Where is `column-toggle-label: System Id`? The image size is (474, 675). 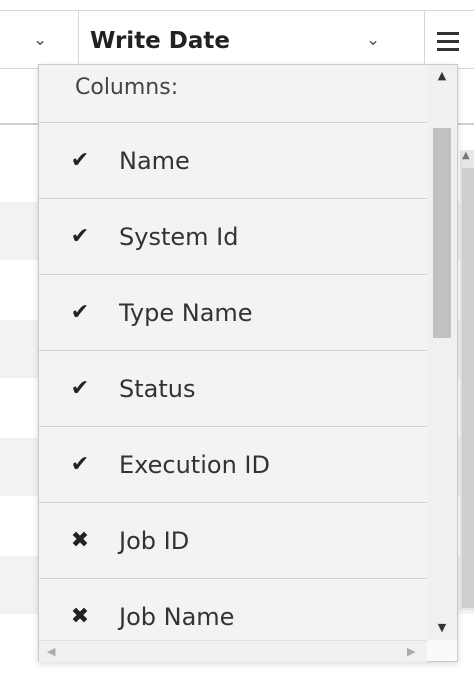 column-toggle-label: System Id is located at coordinates (179, 236).